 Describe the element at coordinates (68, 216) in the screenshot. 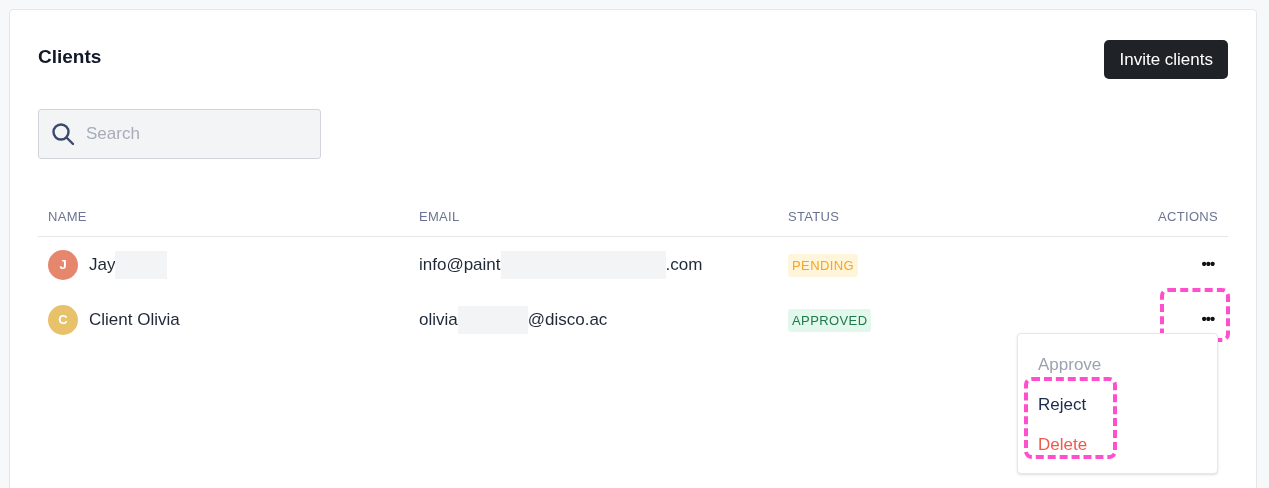

I see `column-header: NAME` at that location.